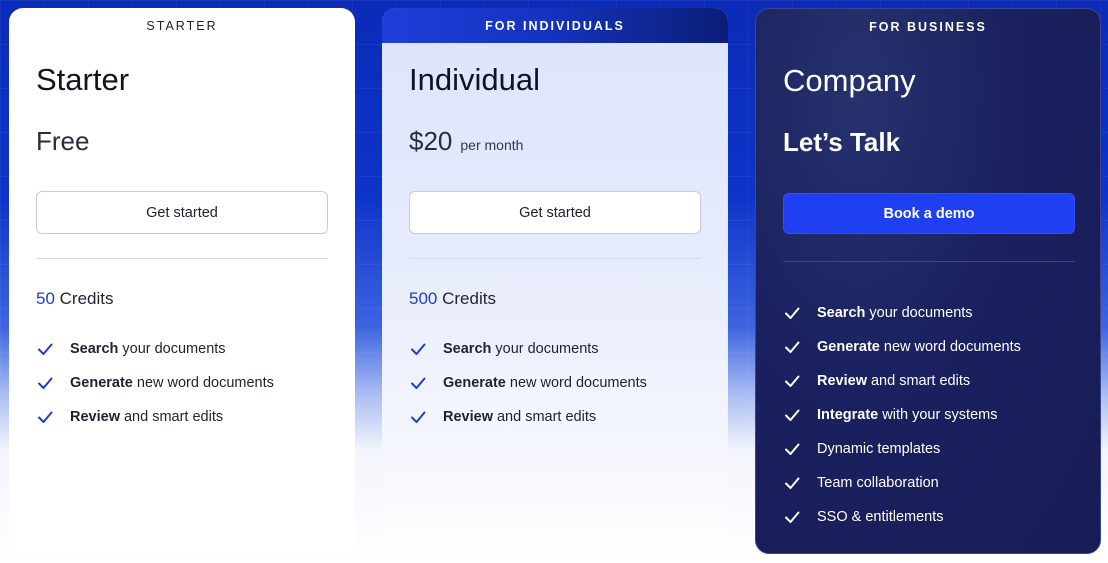 This screenshot has height=563, width=1108. I want to click on feature-item: Integrate with your systems, so click(902, 415).